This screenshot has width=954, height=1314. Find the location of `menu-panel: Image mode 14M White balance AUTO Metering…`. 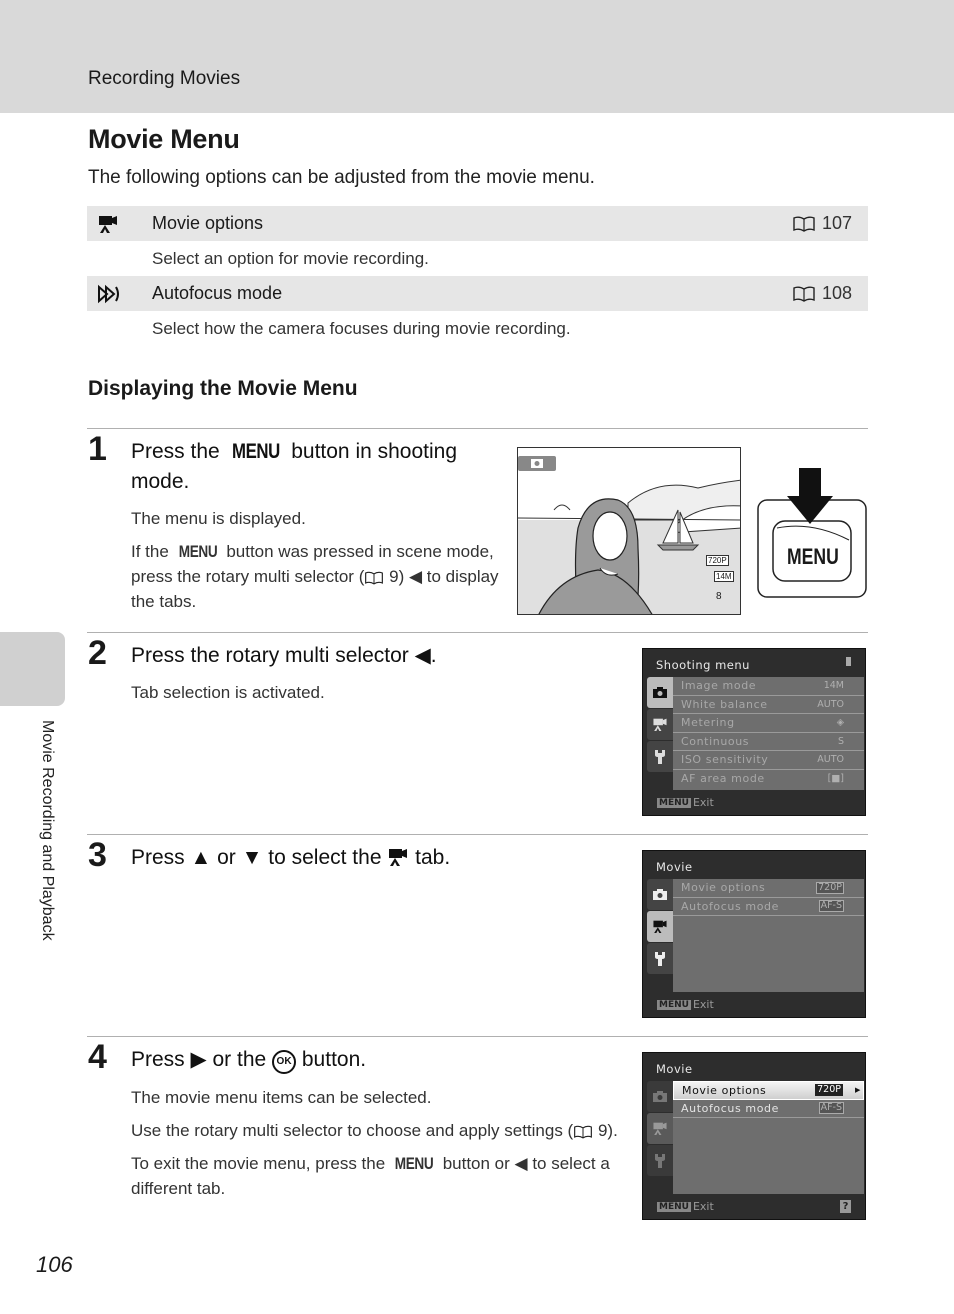

menu-panel: Image mode 14M White balance AUTO Metering… is located at coordinates (768, 733).